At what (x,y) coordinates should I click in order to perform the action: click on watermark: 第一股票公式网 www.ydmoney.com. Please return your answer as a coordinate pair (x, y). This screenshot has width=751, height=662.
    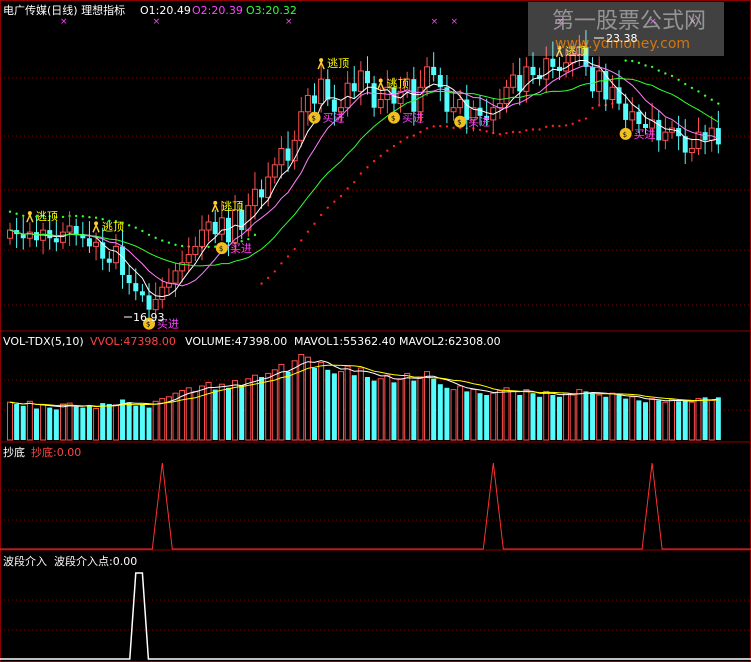
    Looking at the image, I should click on (626, 29).